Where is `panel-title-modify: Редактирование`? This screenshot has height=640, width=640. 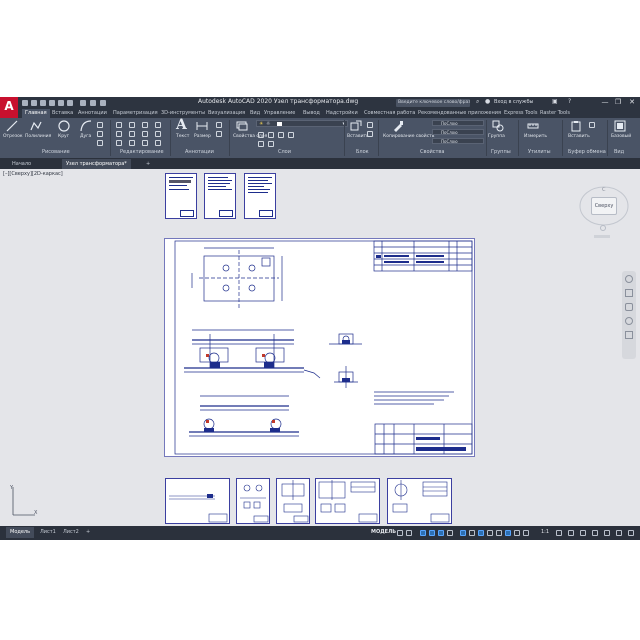
panel-title-modify: Редактирование is located at coordinates (142, 152).